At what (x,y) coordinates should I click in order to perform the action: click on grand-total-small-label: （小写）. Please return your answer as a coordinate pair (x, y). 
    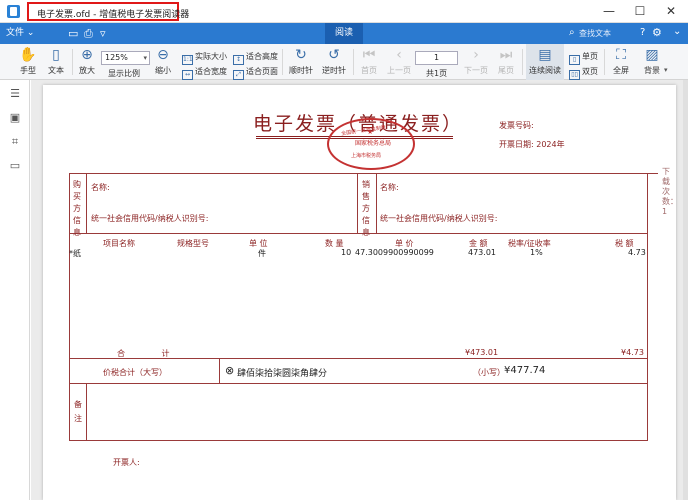
    Looking at the image, I should click on (489, 372).